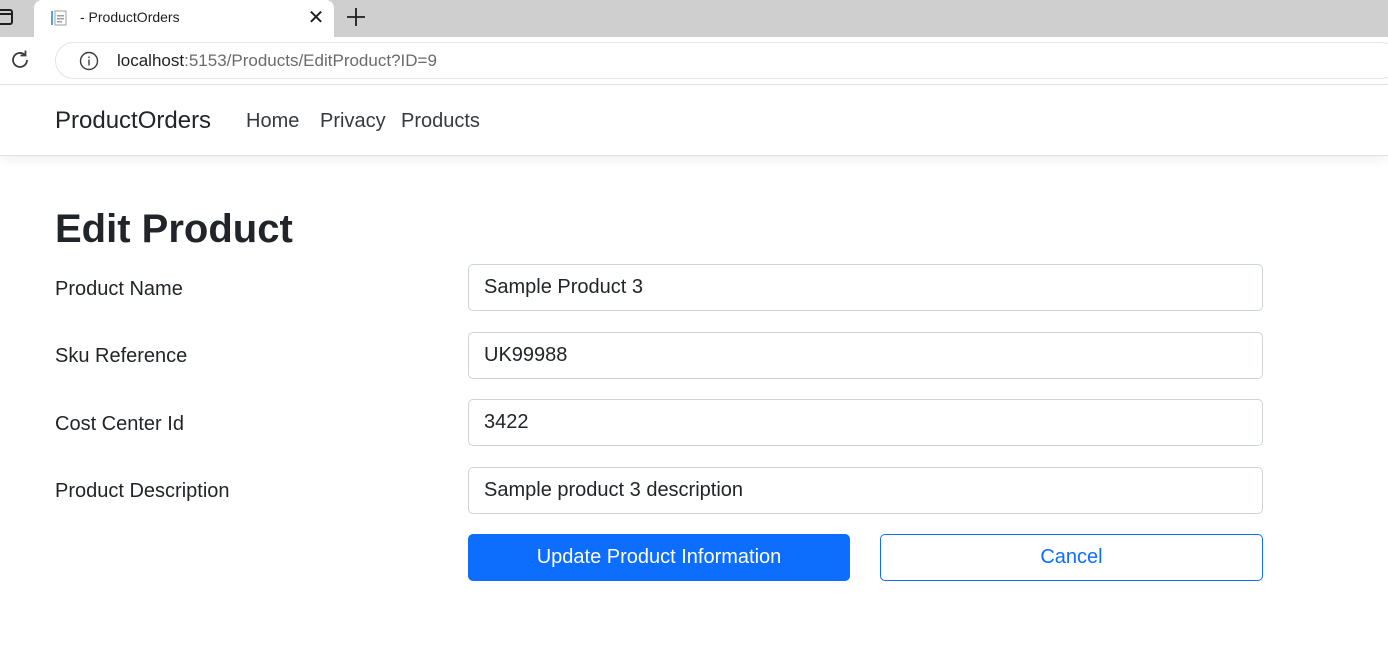 The height and width of the screenshot is (662, 1388). I want to click on info-icon, so click(89, 61).